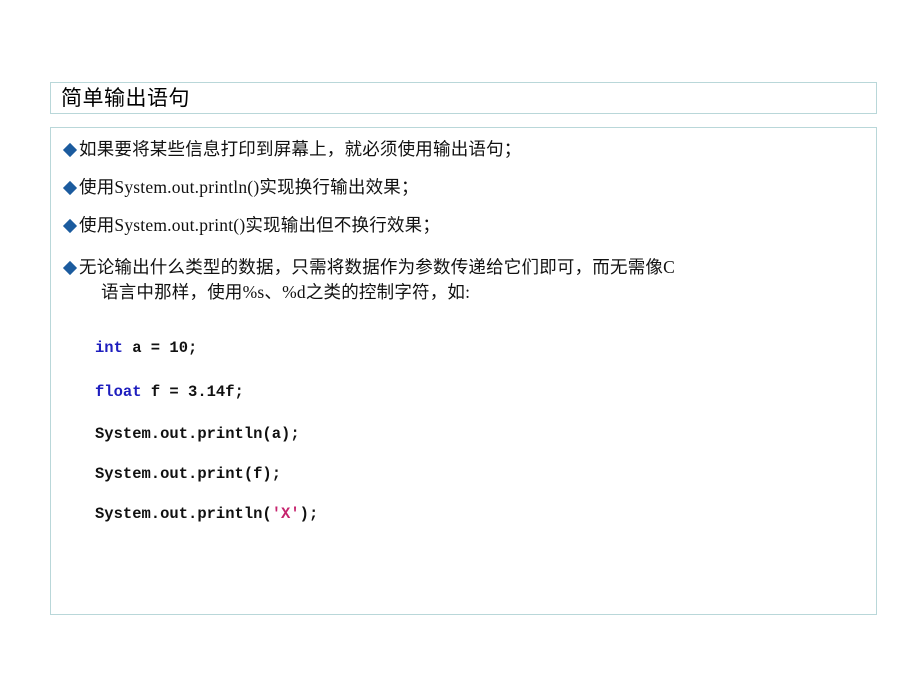  Describe the element at coordinates (188, 474) in the screenshot. I see `code-line-4: System.out.print(f);` at that location.